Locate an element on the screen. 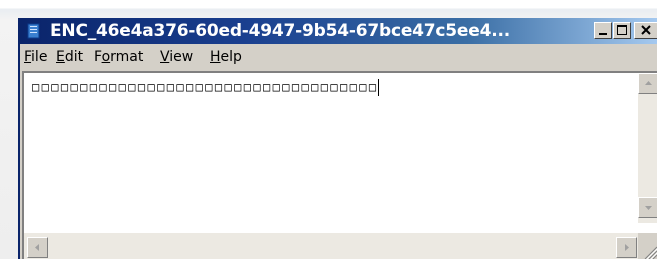  editor-content: □□□□□□□□□□□□□□□□□□□□□□□□□□□□□□□□□□□□ is located at coordinates (205, 87).